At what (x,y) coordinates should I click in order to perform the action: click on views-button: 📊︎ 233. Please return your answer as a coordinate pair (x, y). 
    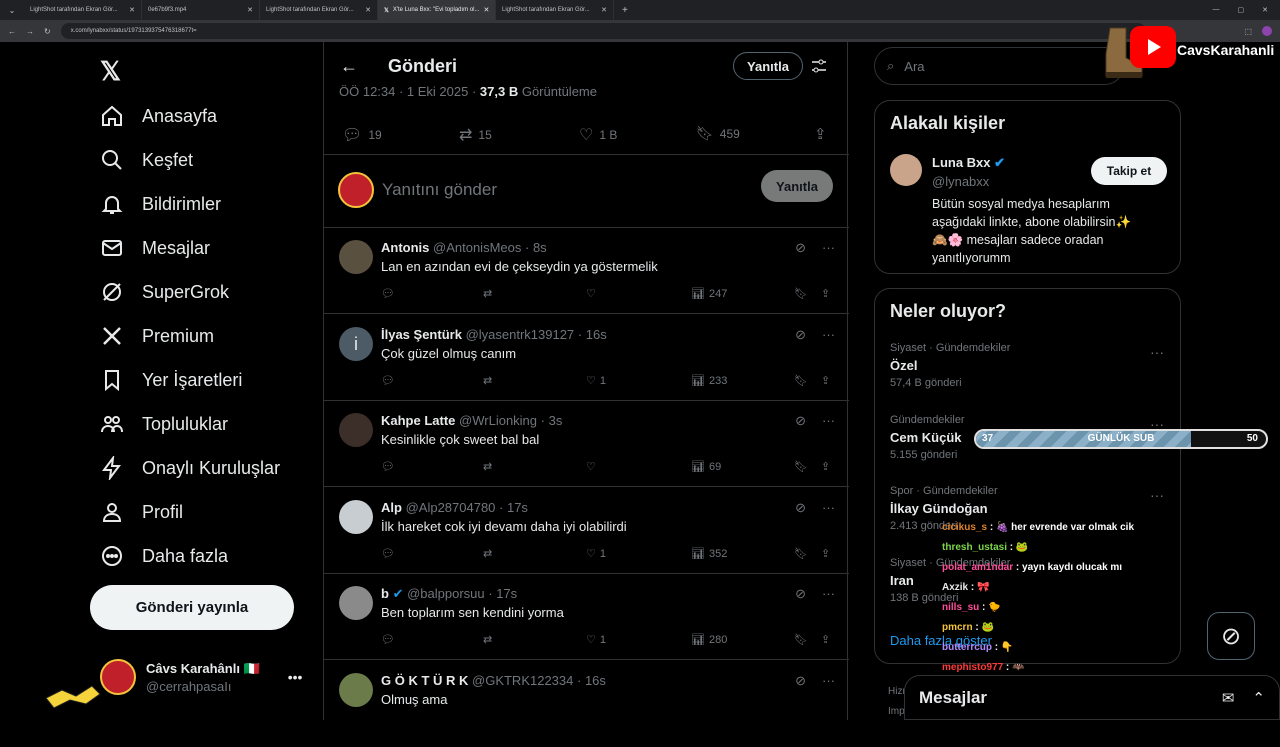
    Looking at the image, I should click on (709, 380).